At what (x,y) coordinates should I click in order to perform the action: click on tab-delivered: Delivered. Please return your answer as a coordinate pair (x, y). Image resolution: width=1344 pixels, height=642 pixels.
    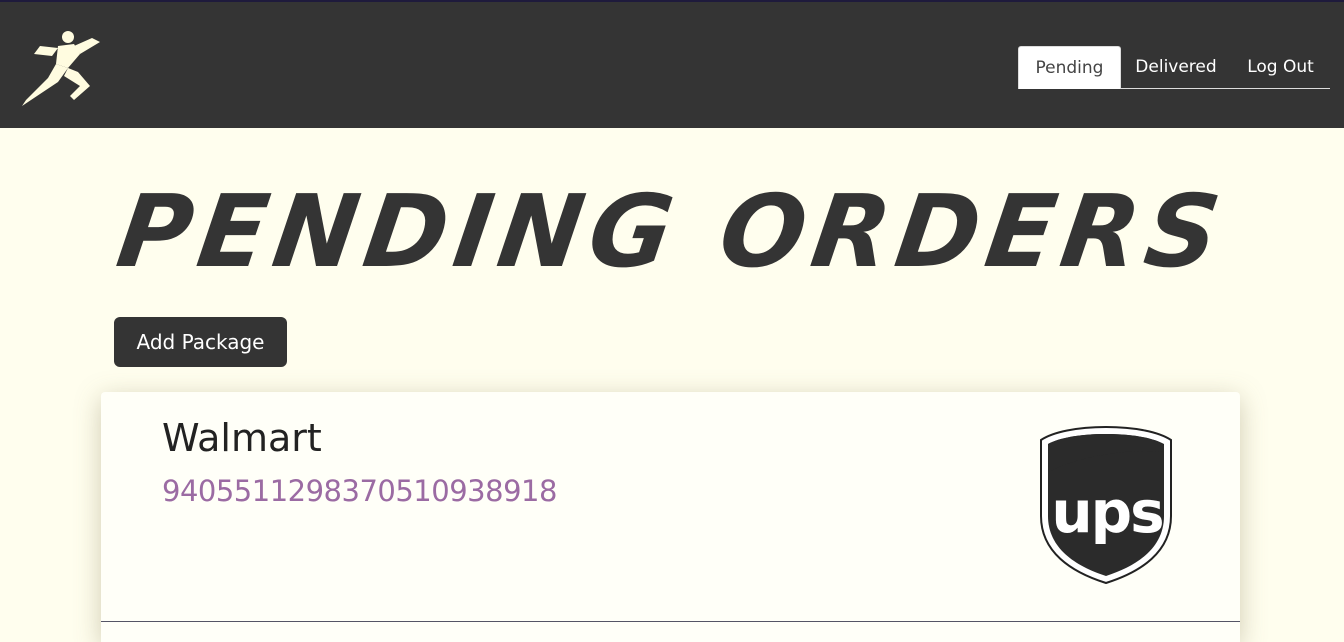
    Looking at the image, I should click on (1176, 67).